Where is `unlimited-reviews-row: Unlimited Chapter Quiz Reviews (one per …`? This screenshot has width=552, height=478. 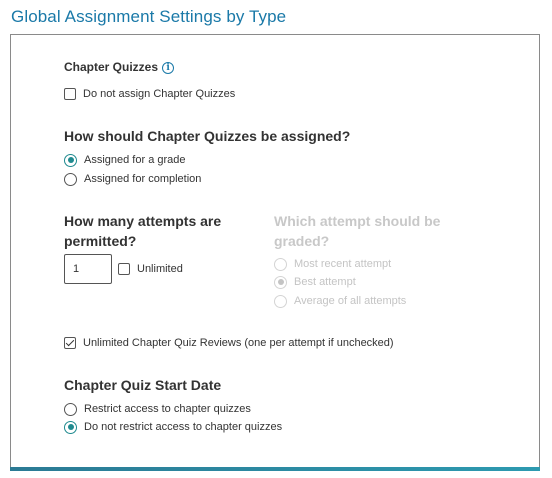
unlimited-reviews-row: Unlimited Chapter Quiz Reviews (one per … is located at coordinates (229, 343).